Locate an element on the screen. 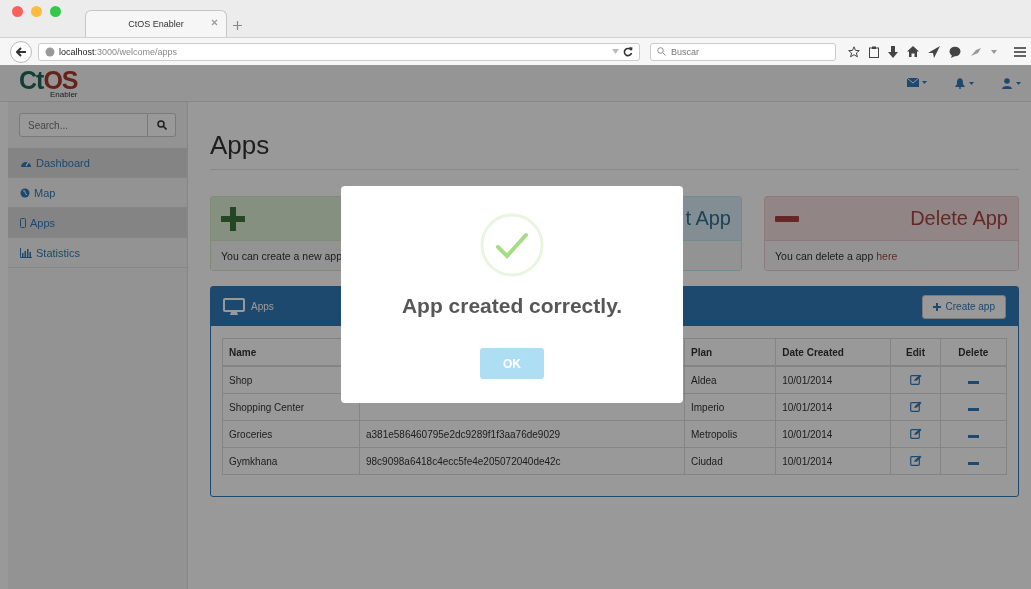 This screenshot has width=1031, height=589. table-cell: 98c9098a6418c4ecc5fe4e205072040de42c is located at coordinates (463, 461).